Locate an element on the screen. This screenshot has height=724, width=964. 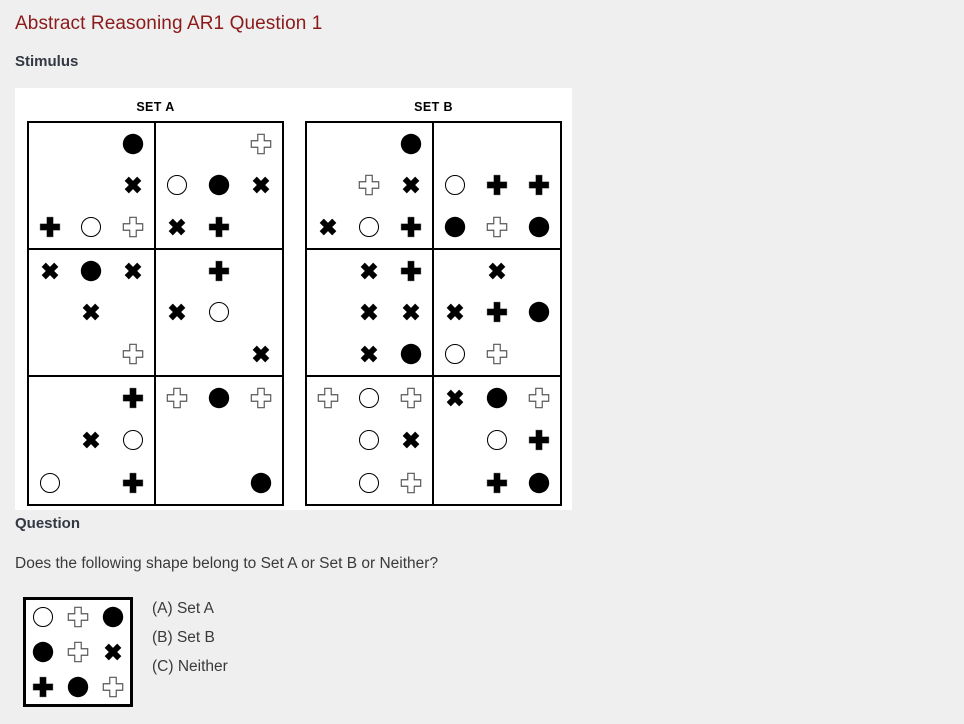
option-c: (C) Neither is located at coordinates (190, 666).